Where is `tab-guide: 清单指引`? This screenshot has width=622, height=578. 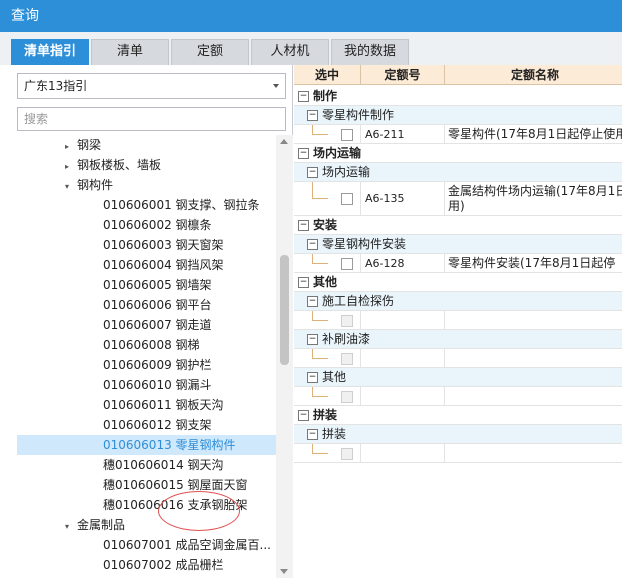
tab-guide: 清单指引 is located at coordinates (50, 52).